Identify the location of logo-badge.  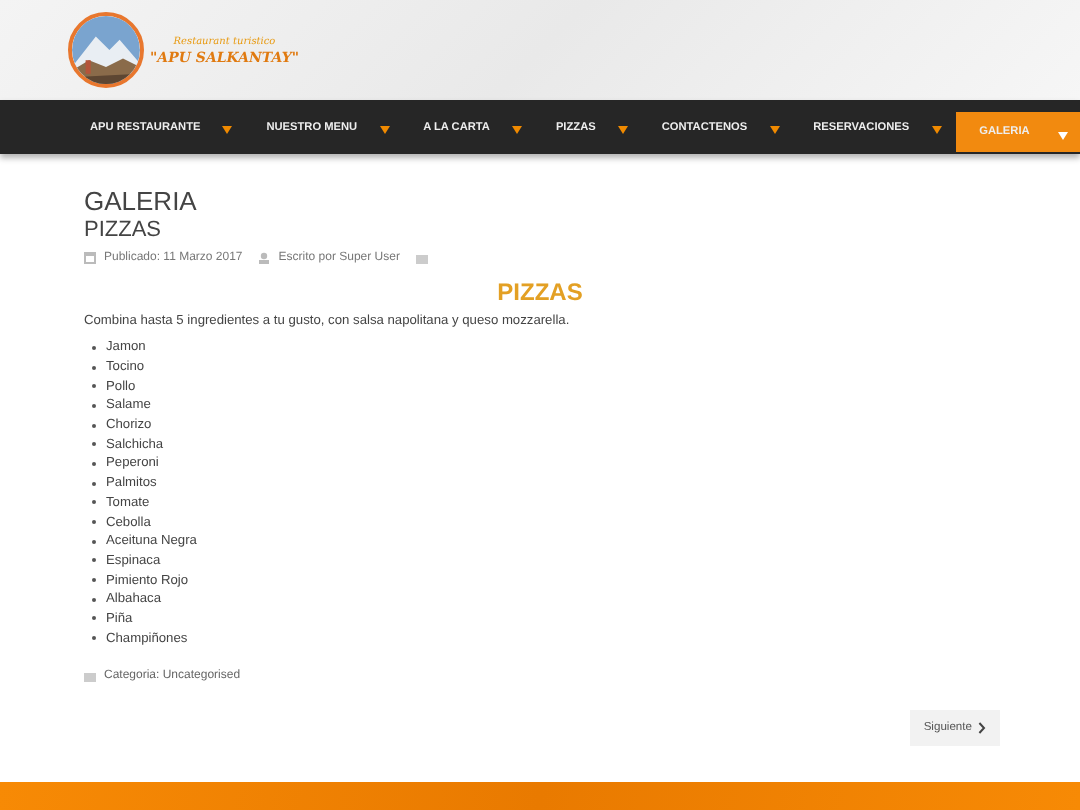
(106, 50).